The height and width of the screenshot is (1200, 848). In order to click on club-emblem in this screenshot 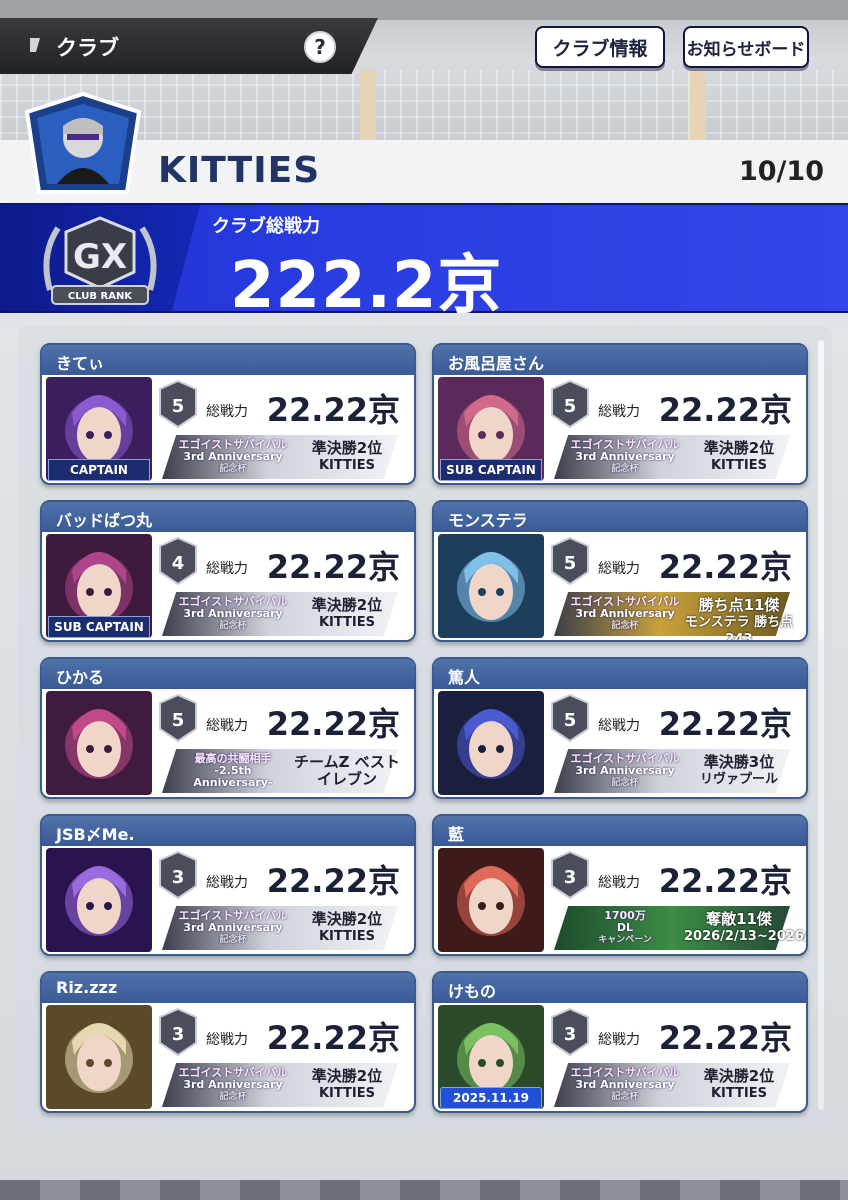, I will do `click(83, 146)`.